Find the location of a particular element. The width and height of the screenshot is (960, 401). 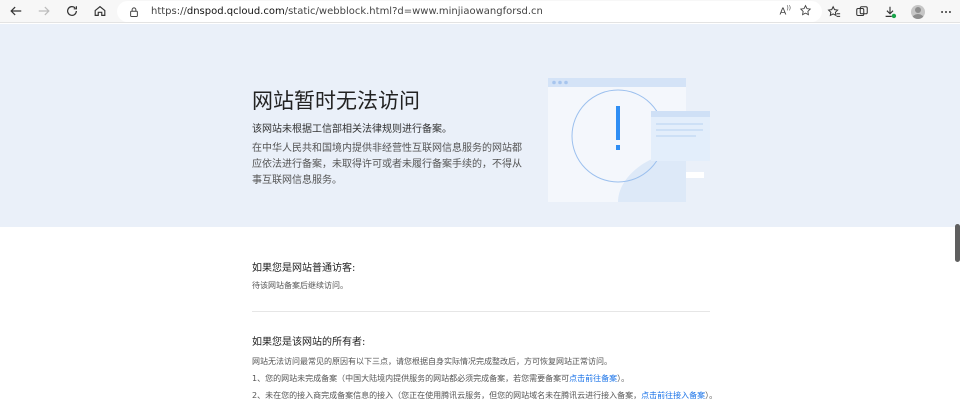

visitor-text: 待该网站备案后继续访问。 is located at coordinates (300, 285).